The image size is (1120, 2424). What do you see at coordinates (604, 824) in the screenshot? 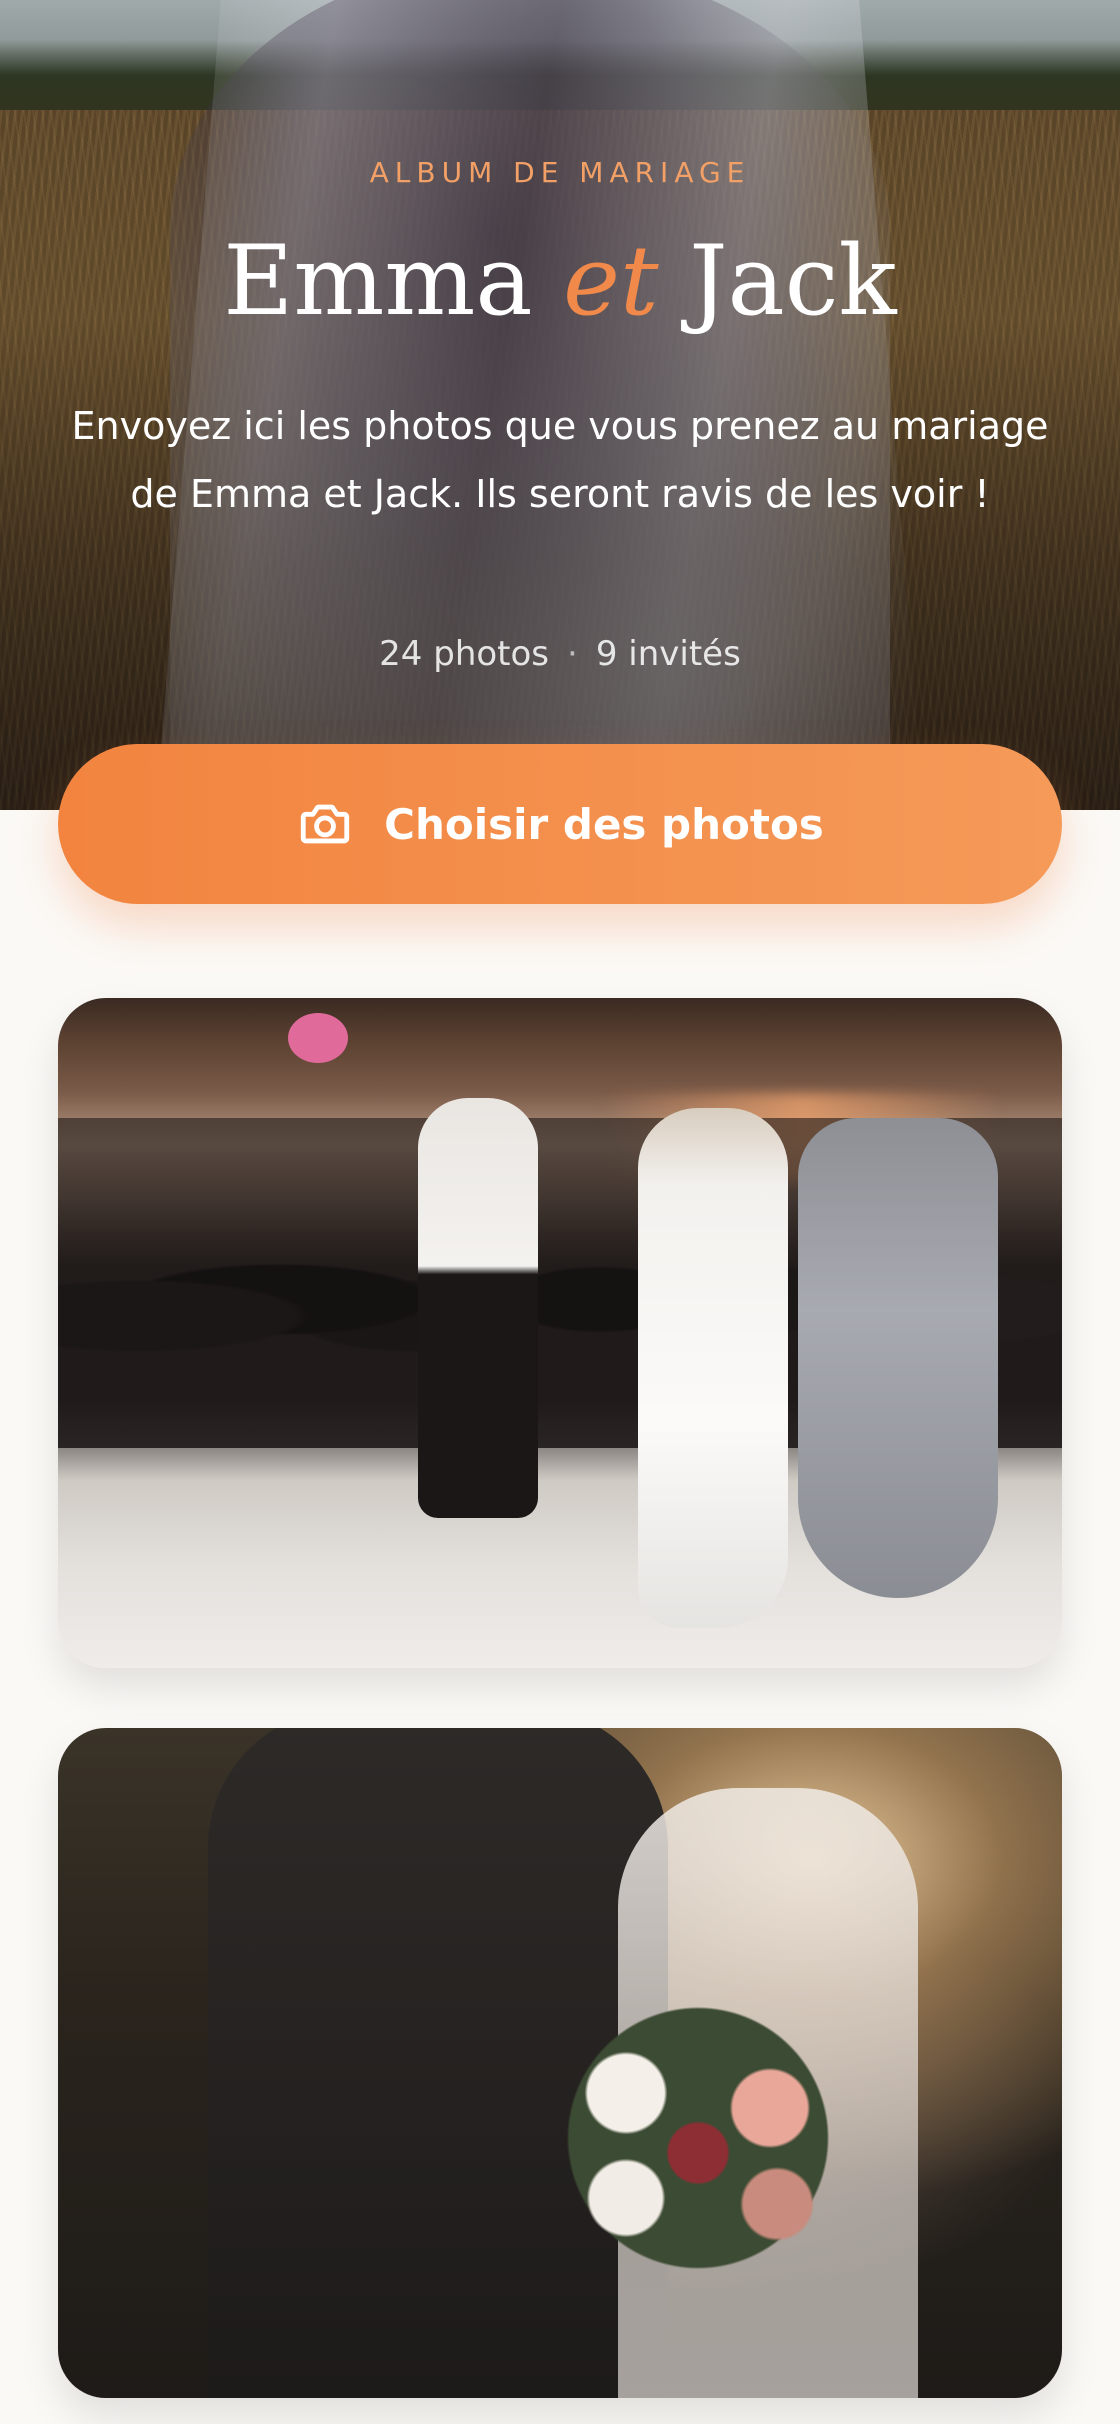
I see `choose-photos-label: Choisir des photos` at bounding box center [604, 824].